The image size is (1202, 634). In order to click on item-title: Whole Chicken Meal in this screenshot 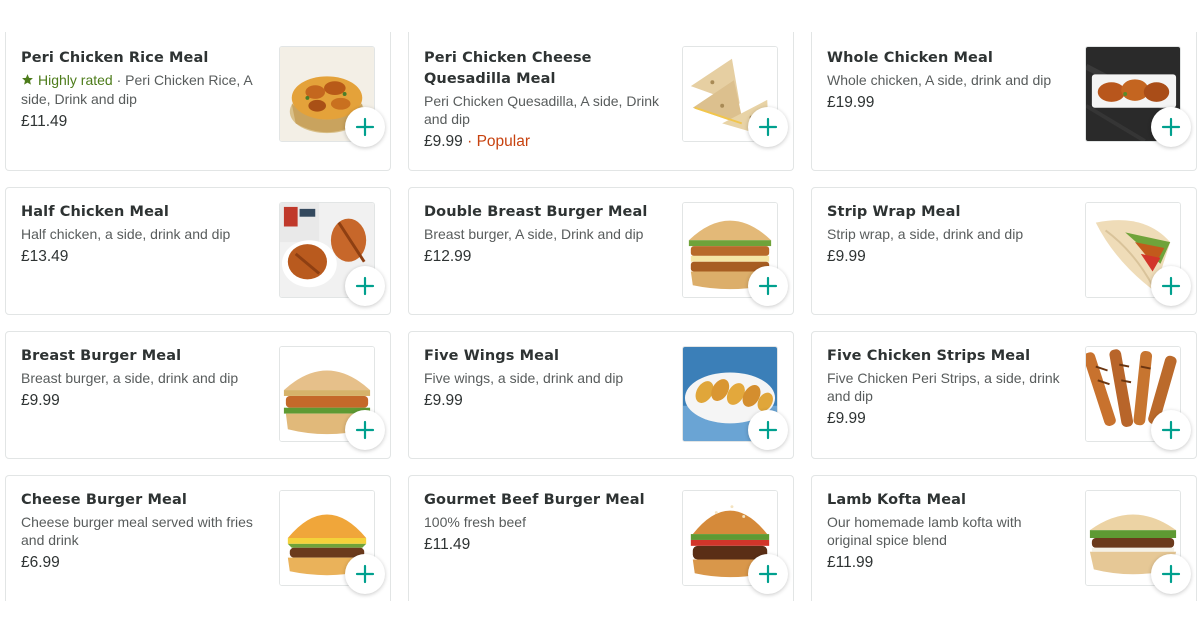, I will do `click(910, 58)`.